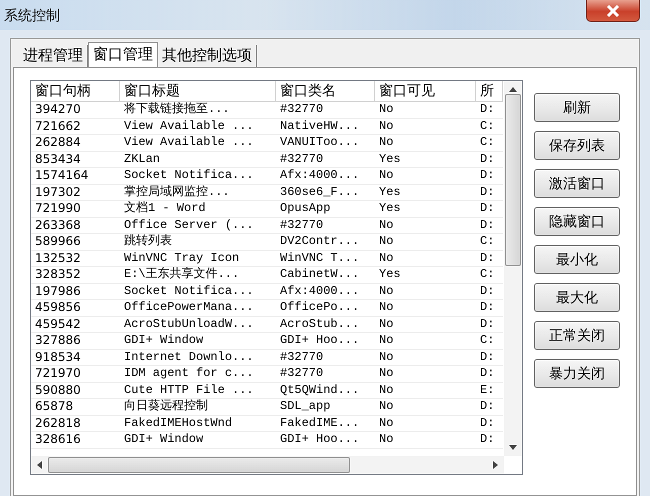 This screenshot has width=650, height=496. Describe the element at coordinates (142, 159) in the screenshot. I see `table-cell-text: ZKLan` at that location.